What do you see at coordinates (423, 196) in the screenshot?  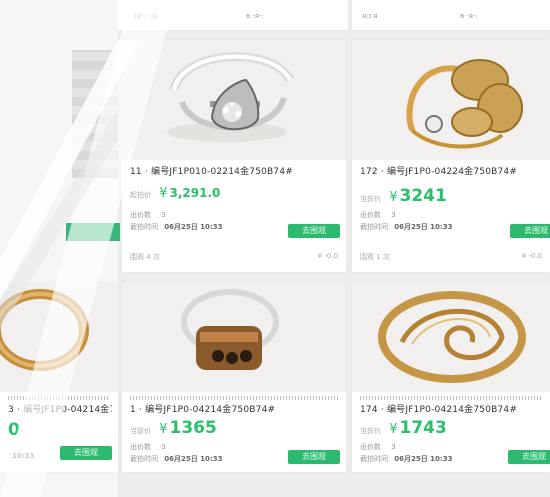 I see `price-value: 3241` at bounding box center [423, 196].